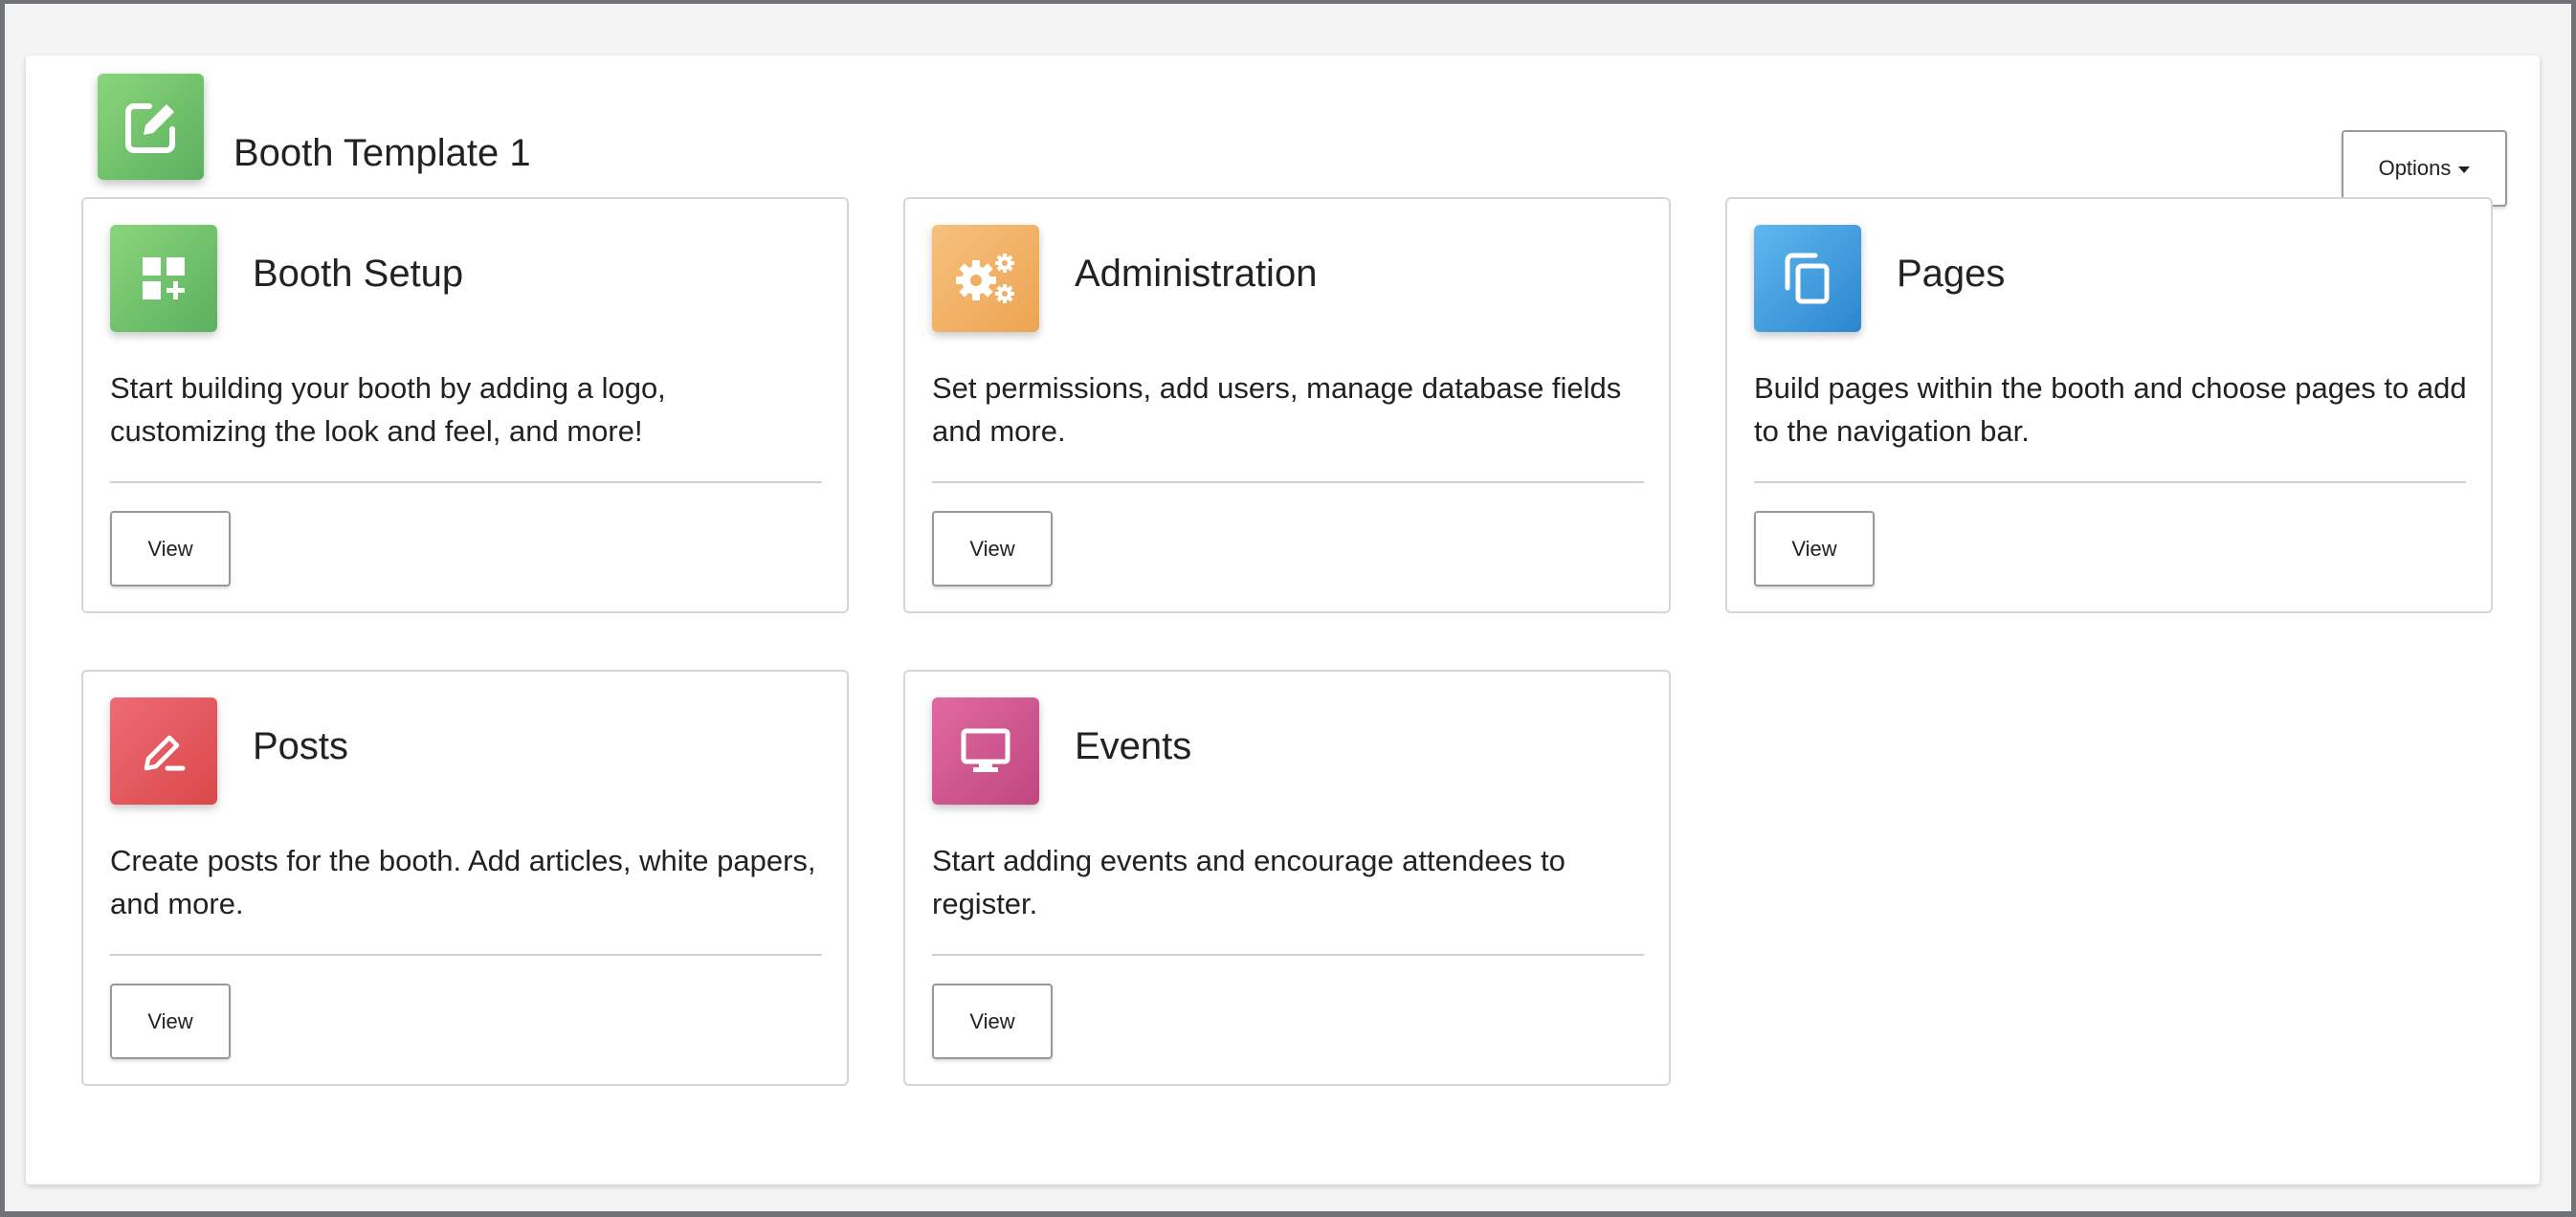 This screenshot has width=2576, height=1217. I want to click on page-title: Booth Template 1, so click(382, 153).